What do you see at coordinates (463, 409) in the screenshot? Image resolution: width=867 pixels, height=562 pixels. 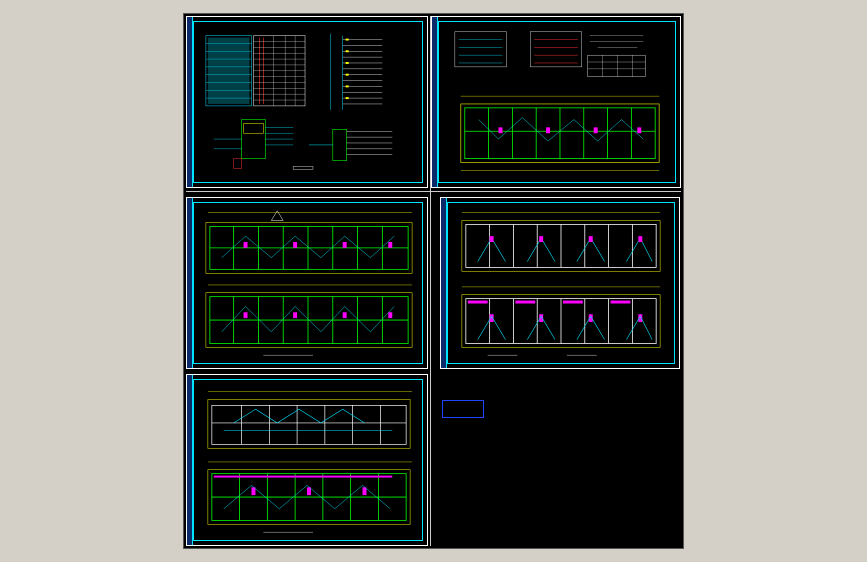 I see `note-box` at bounding box center [463, 409].